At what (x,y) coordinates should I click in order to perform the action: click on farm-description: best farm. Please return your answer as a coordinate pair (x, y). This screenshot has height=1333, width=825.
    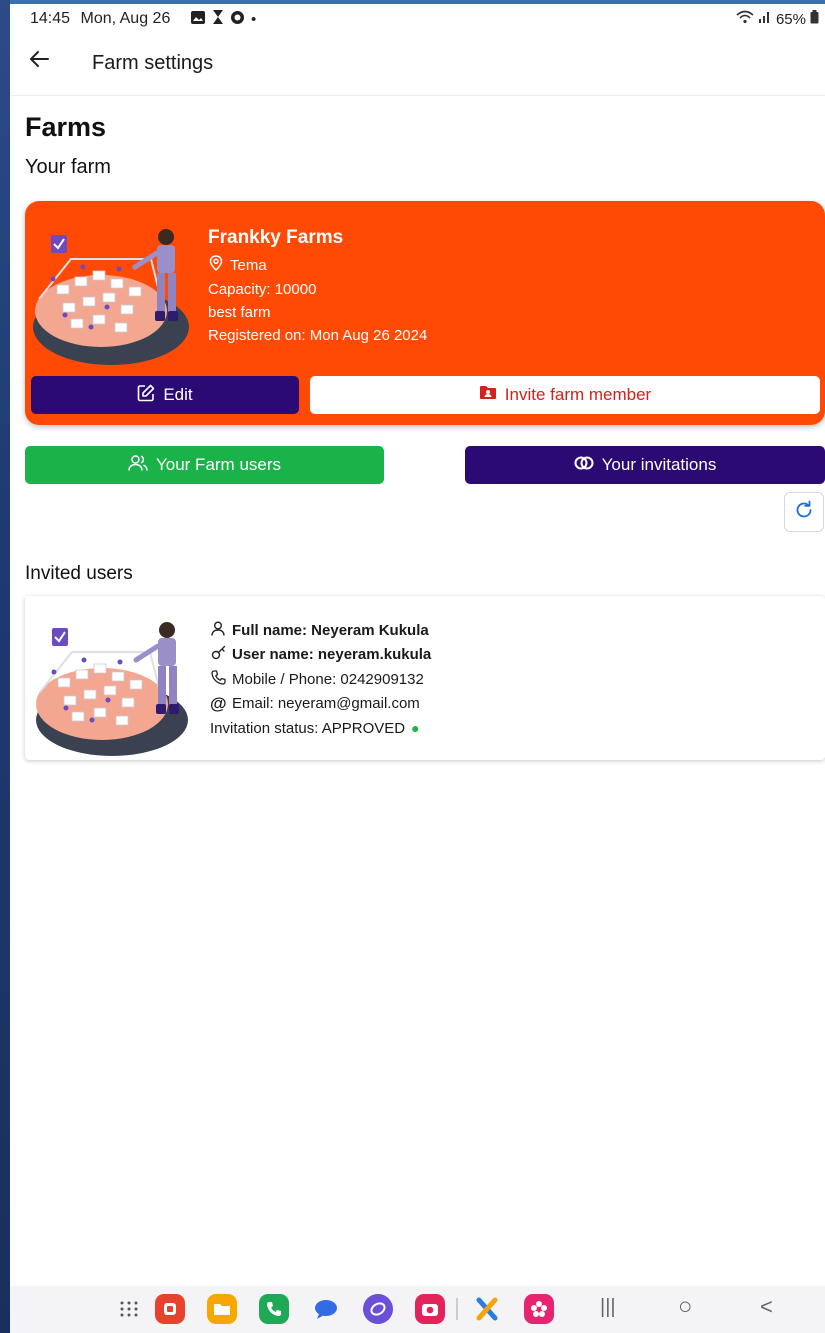
    Looking at the image, I should click on (239, 312).